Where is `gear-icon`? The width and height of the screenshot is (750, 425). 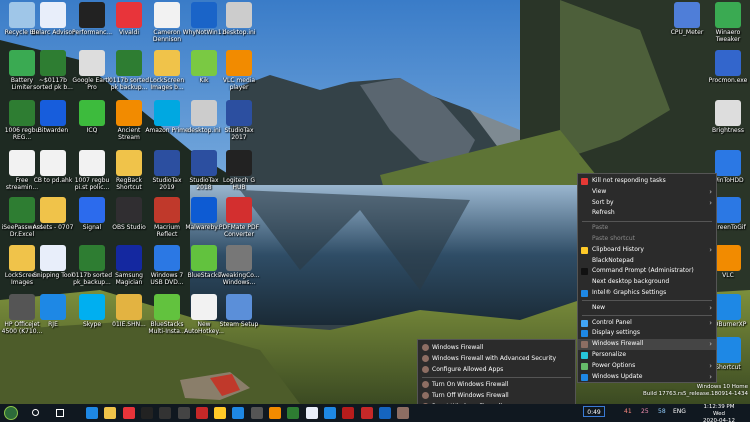
gear-icon is located at coordinates (728, 113).